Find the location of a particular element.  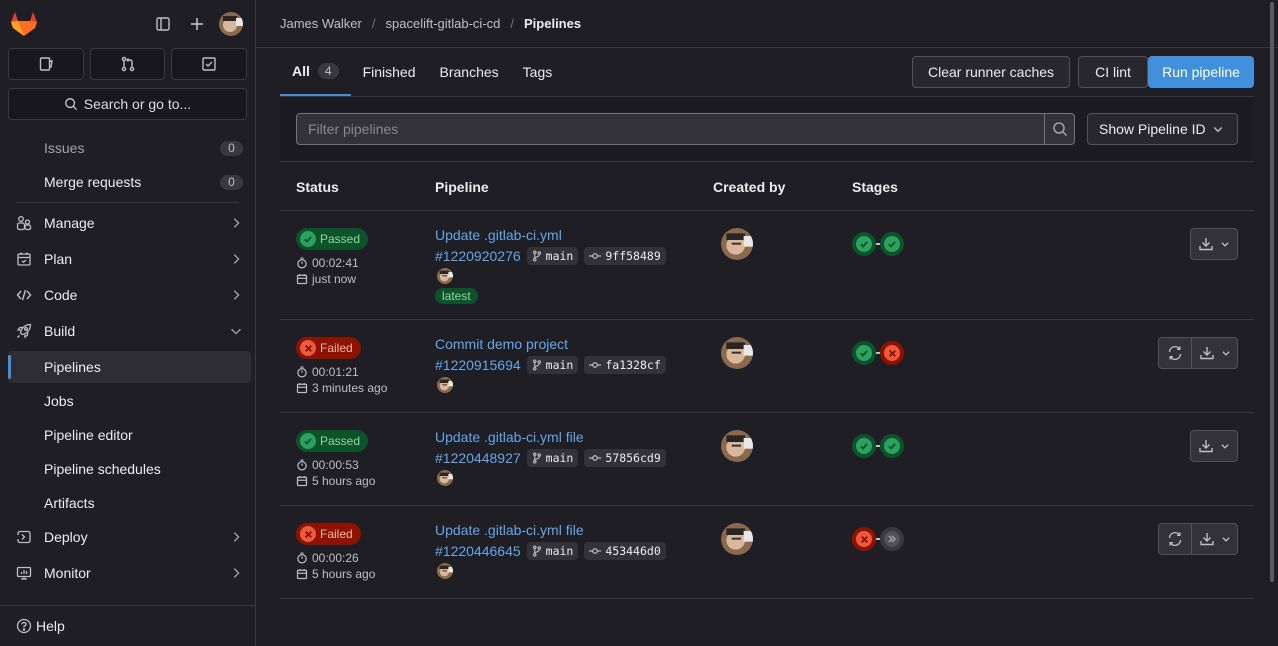

assigned-issues-button is located at coordinates (46, 64).